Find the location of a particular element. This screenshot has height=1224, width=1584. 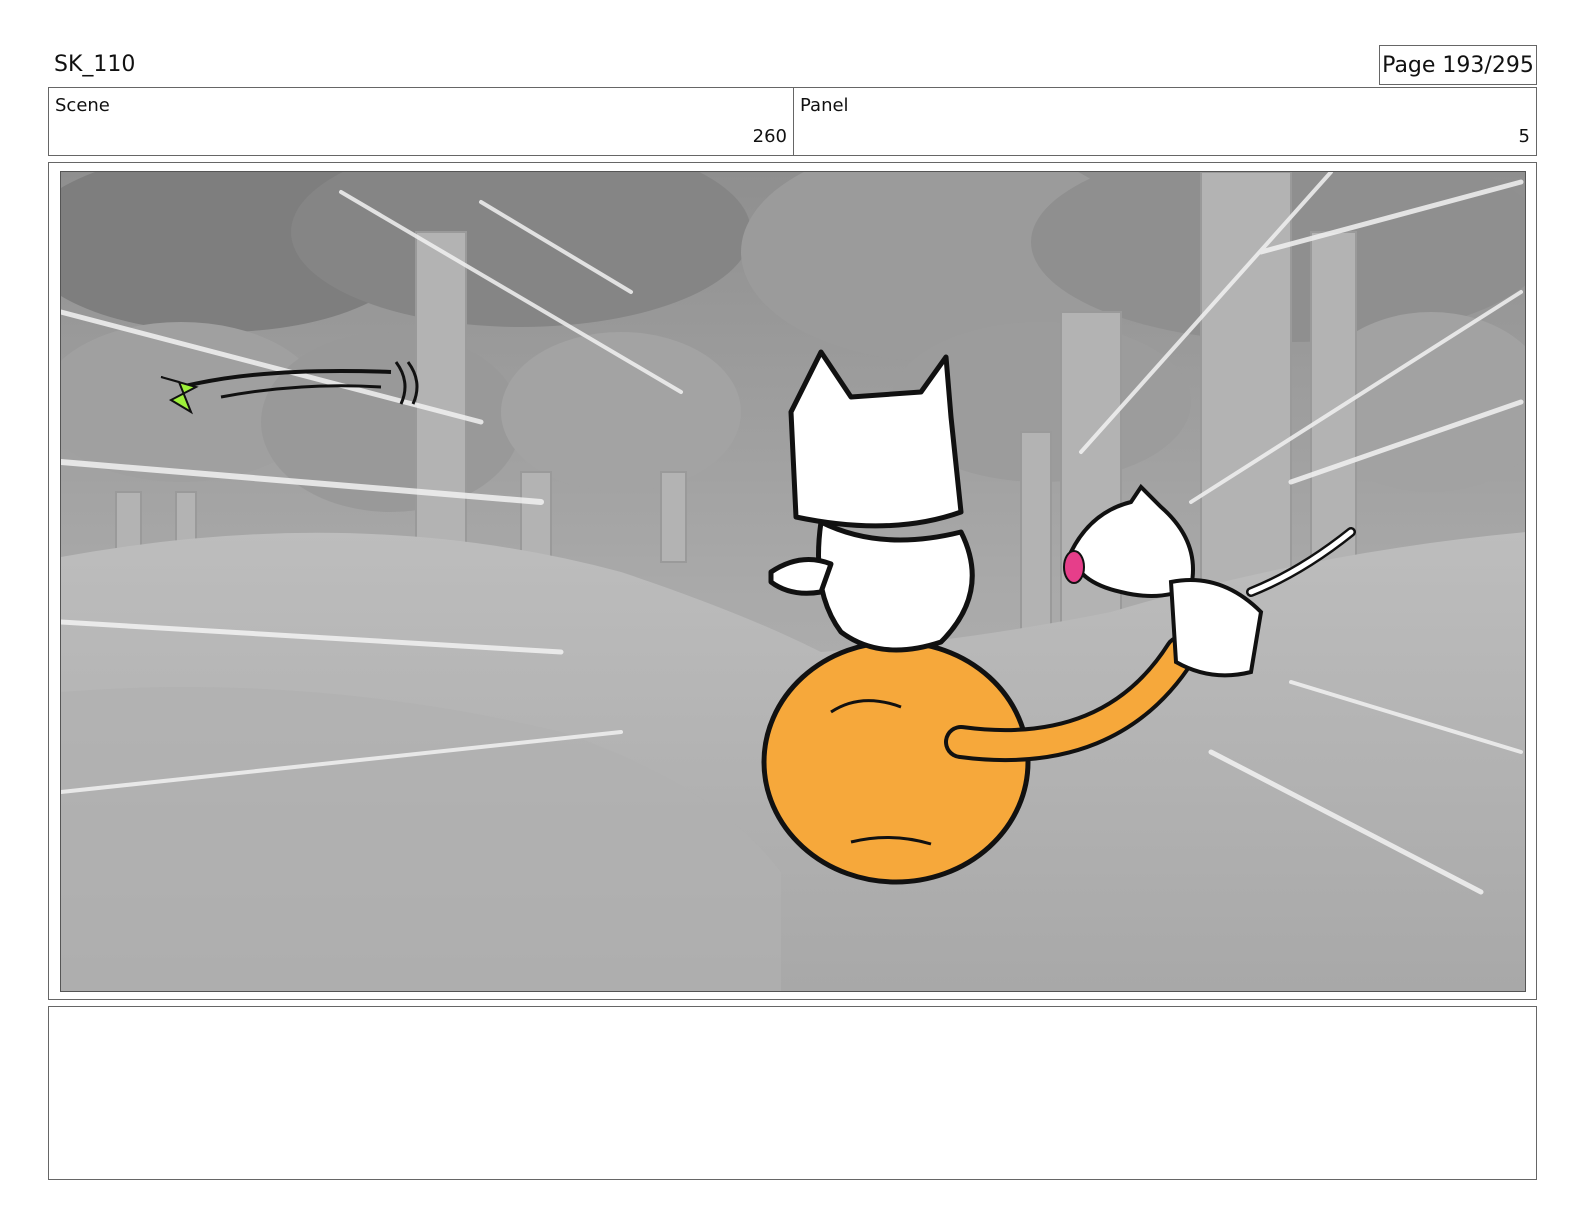

scene-panel-row: Scene 260 Panel 5 is located at coordinates (792, 121).